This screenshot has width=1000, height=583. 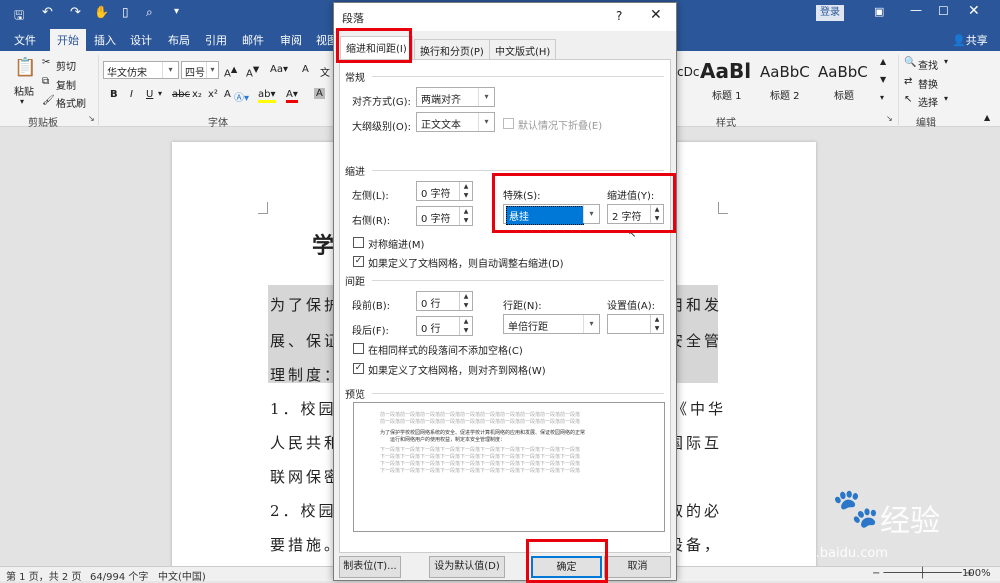 What do you see at coordinates (444, 301) in the screenshot?
I see `spacing-before-spinner: 0 行 ▲ ▼` at bounding box center [444, 301].